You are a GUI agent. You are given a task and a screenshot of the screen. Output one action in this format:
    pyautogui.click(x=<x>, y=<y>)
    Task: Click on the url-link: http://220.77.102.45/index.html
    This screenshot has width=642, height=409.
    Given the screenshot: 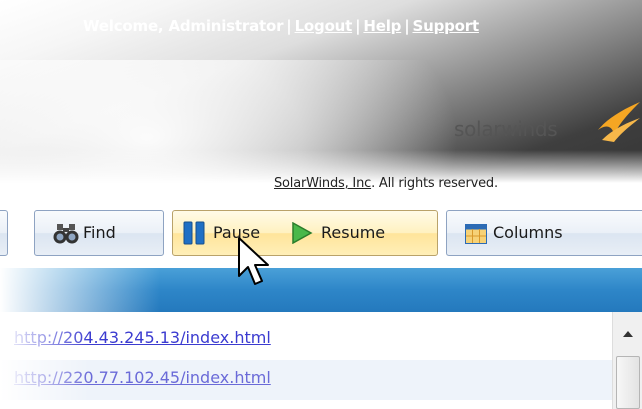 What is the action you would take?
    pyautogui.click(x=142, y=377)
    